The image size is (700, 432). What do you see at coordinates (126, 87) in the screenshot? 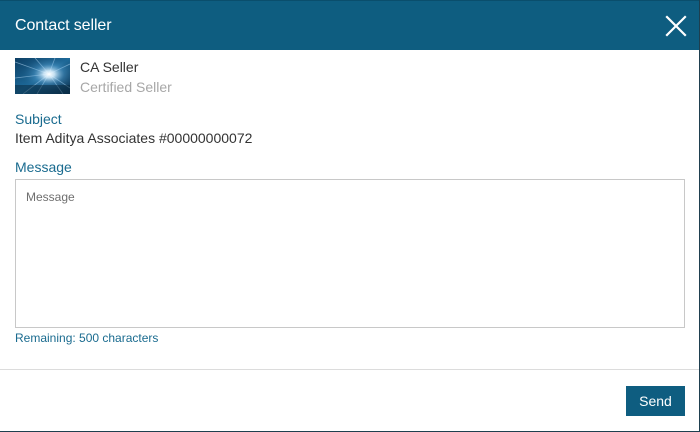
I see `seller-status: Certified Seller` at bounding box center [126, 87].